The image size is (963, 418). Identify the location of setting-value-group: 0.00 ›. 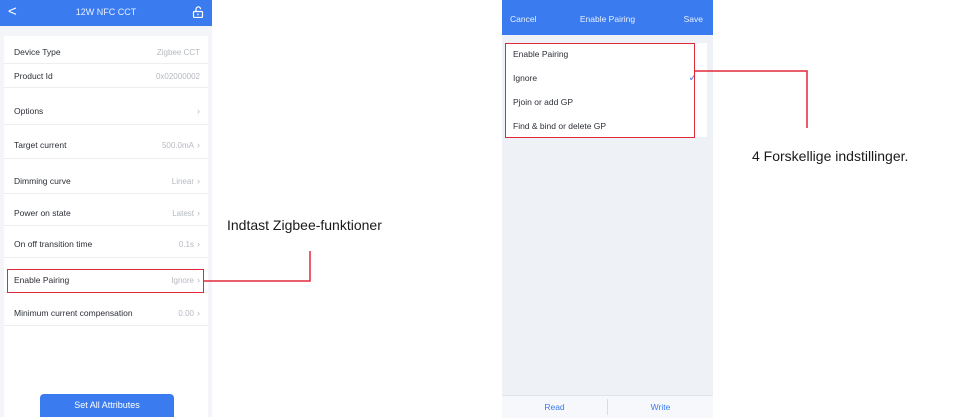
(189, 313).